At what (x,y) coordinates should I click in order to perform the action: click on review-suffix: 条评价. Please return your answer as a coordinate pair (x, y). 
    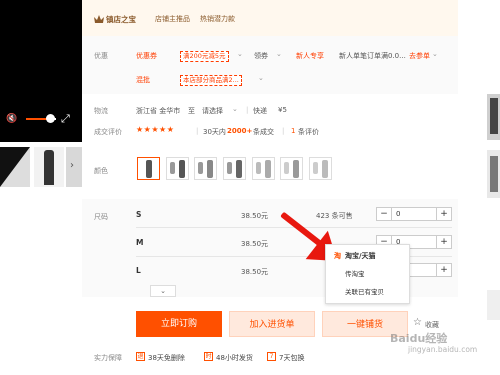
    Looking at the image, I should click on (308, 132).